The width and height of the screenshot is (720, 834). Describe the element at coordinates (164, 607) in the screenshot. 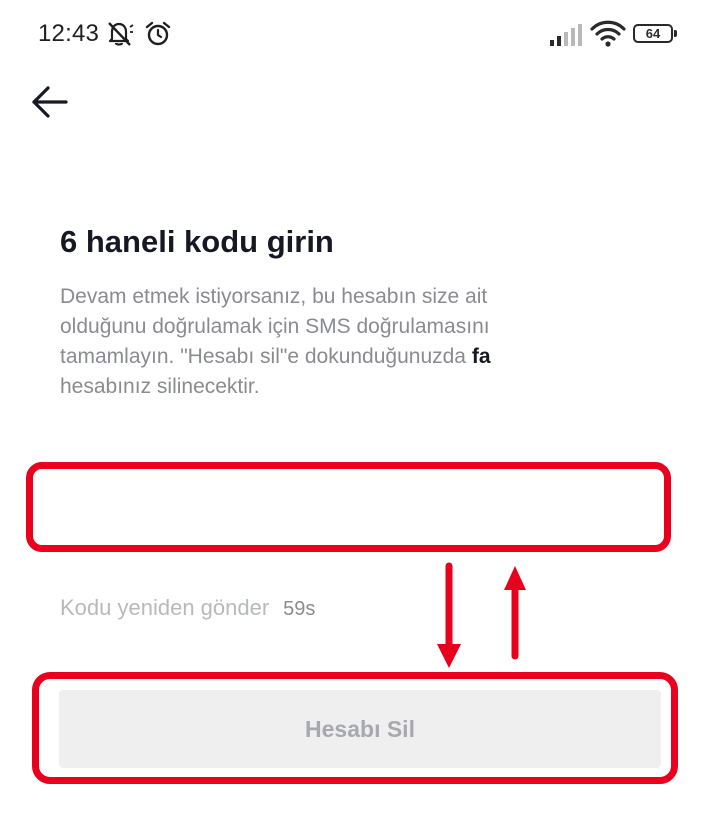

I see `resend-code-link: Kodu yeniden gönder` at that location.